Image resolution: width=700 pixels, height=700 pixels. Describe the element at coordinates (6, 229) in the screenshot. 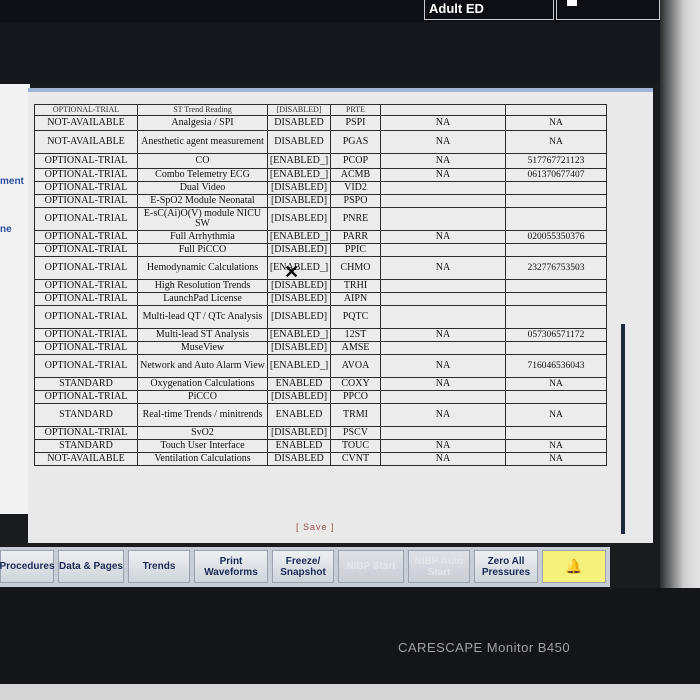

I see `background-text: ne` at that location.